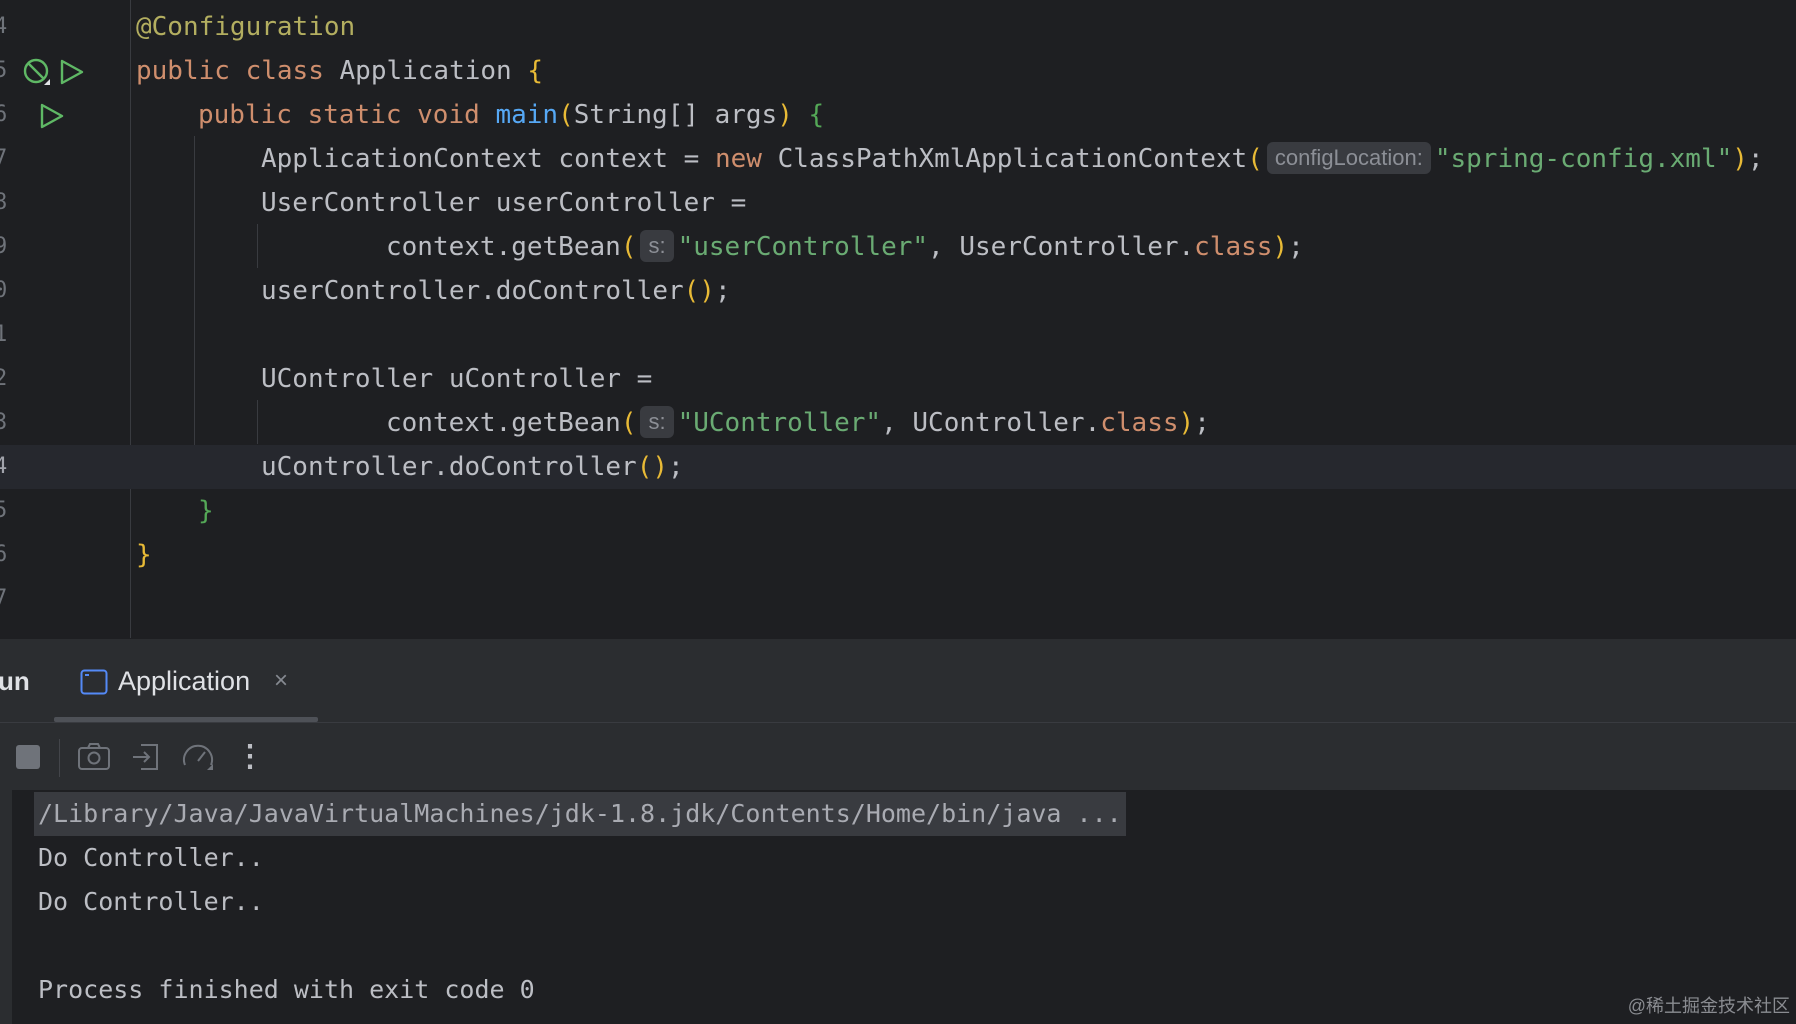 This screenshot has width=1796, height=1024. Describe the element at coordinates (250, 757) in the screenshot. I see `more-vertical-icon: ⋮` at that location.